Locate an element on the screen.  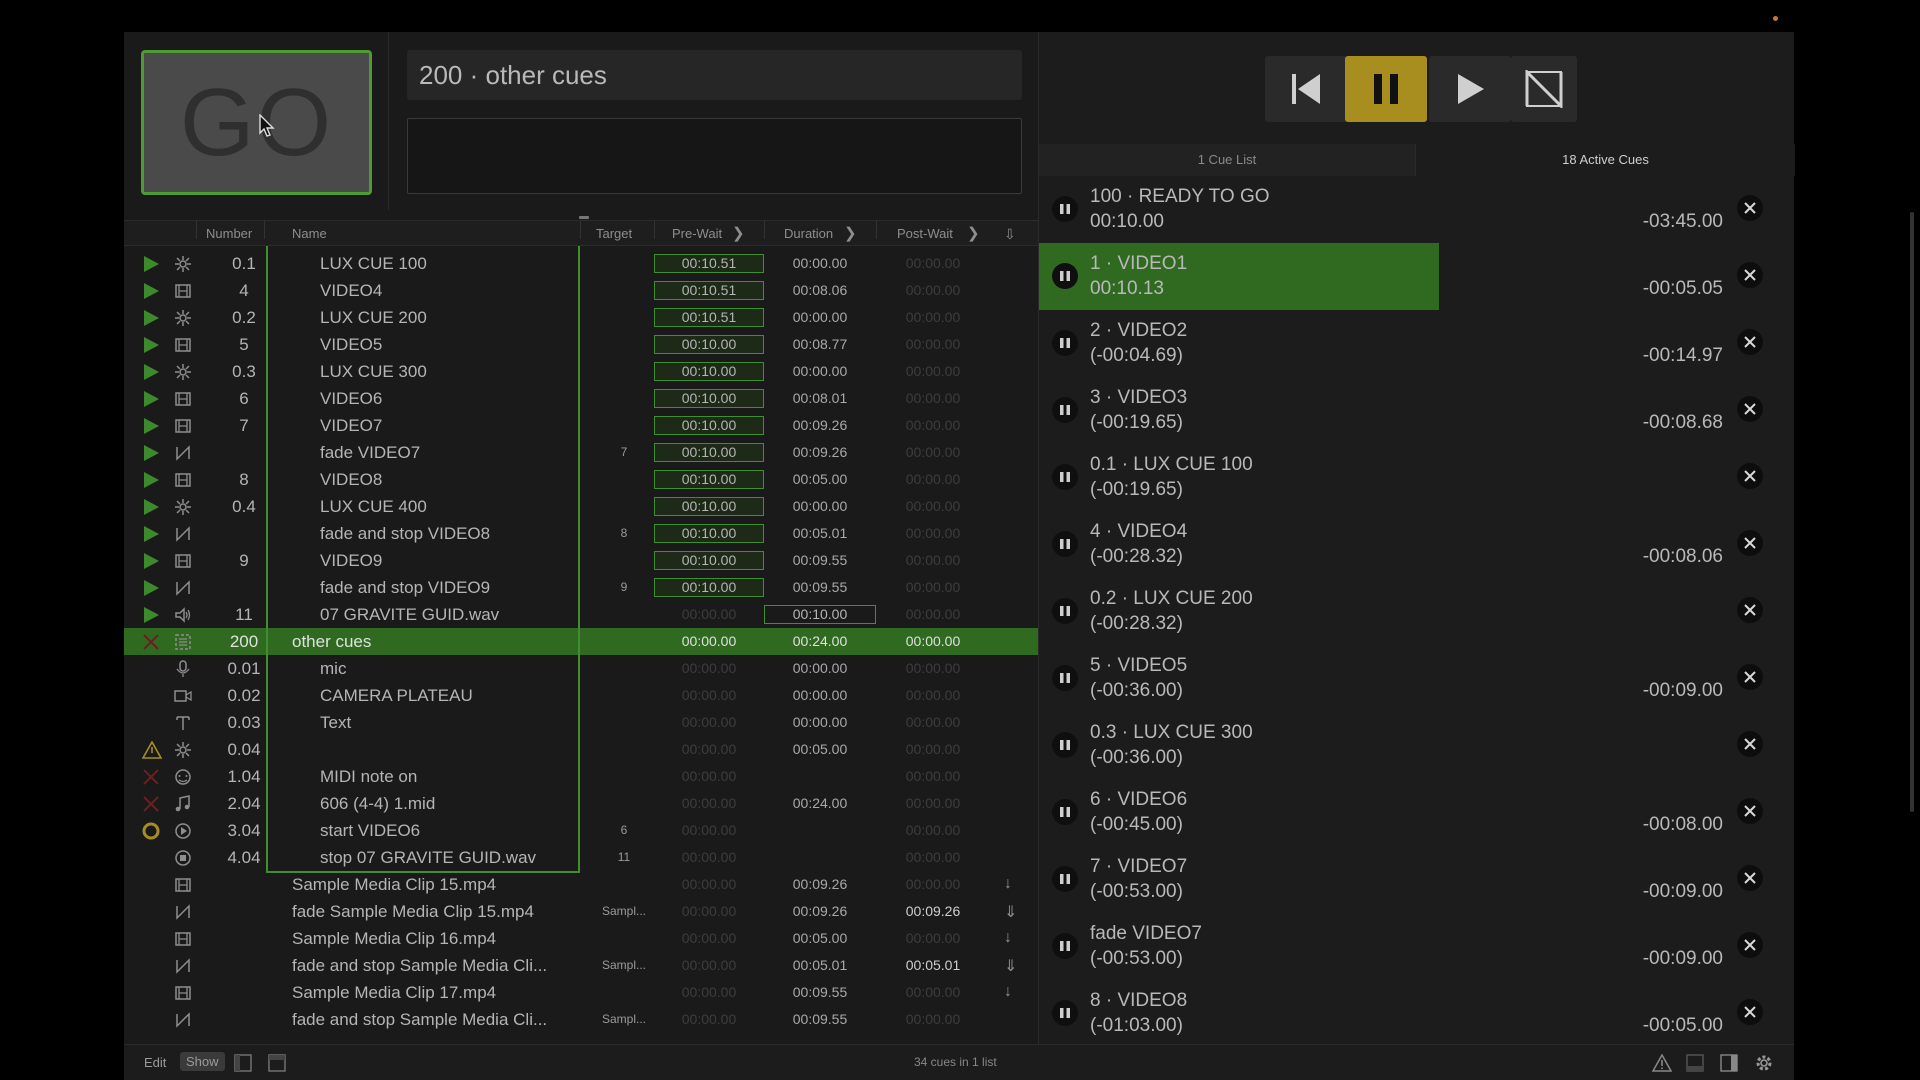
cue-row: 0.1 LUX CUE 100 00:10.51 00:00.00 00:00.00 is located at coordinates (581, 263).